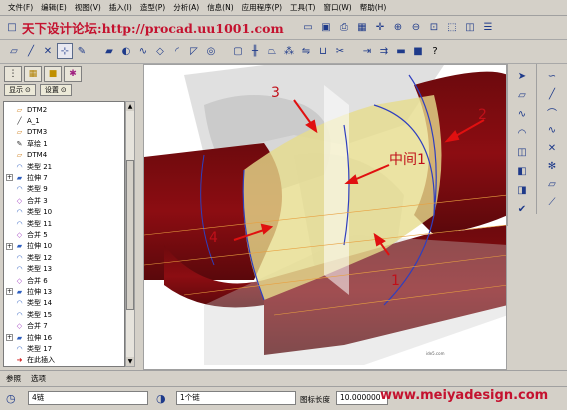 The width and height of the screenshot is (567, 410). Describe the element at coordinates (13, 74) in the screenshot. I see `tree-icon: ⋮` at that location.